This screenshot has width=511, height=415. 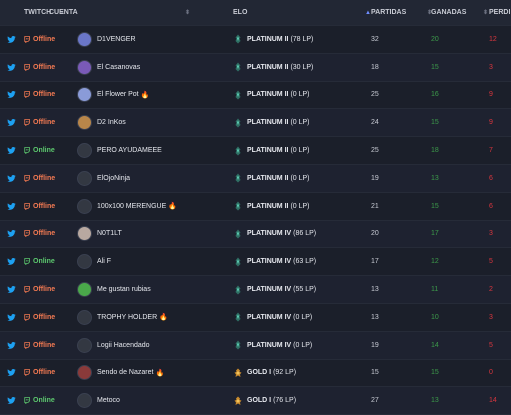 What do you see at coordinates (116, 39) in the screenshot?
I see `account-name: D1VENGER` at bounding box center [116, 39].